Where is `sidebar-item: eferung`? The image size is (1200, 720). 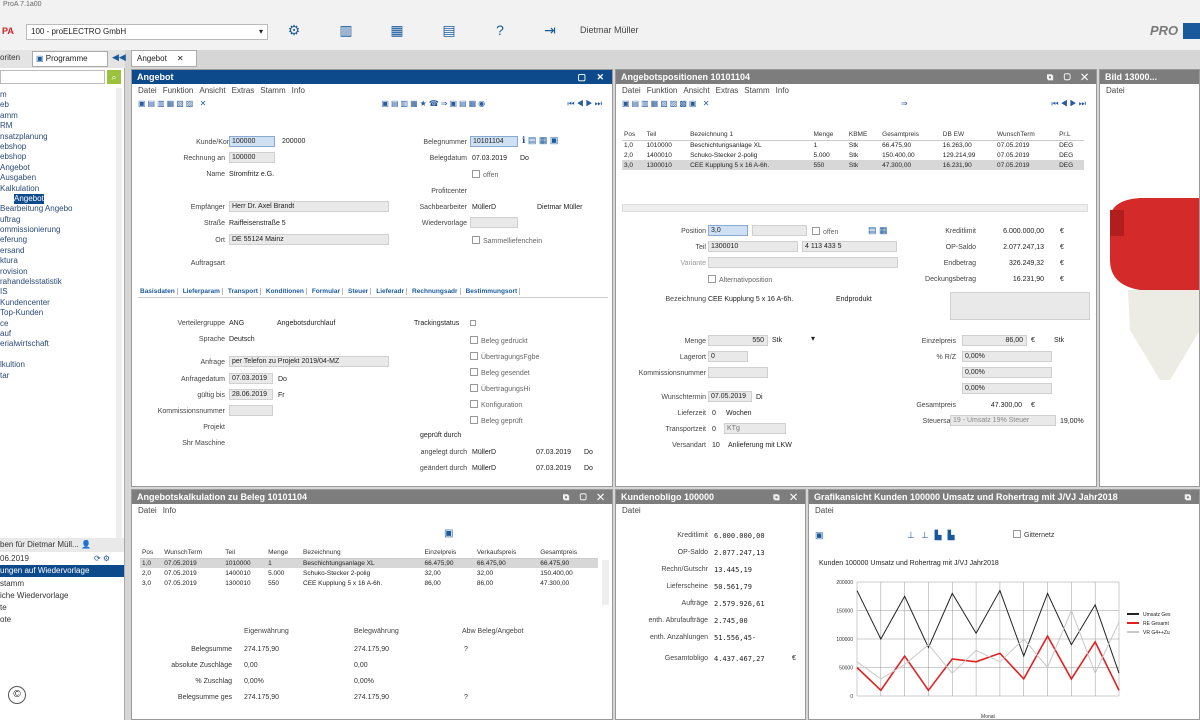 sidebar-item: eferung is located at coordinates (59, 240).